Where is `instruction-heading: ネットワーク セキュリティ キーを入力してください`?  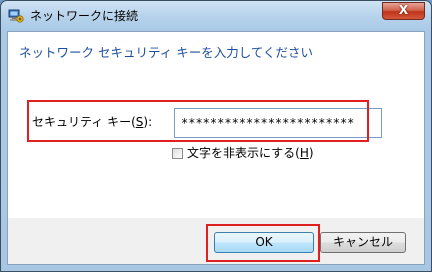
instruction-heading: ネットワーク セキュリティ キーを入力してください is located at coordinates (166, 52).